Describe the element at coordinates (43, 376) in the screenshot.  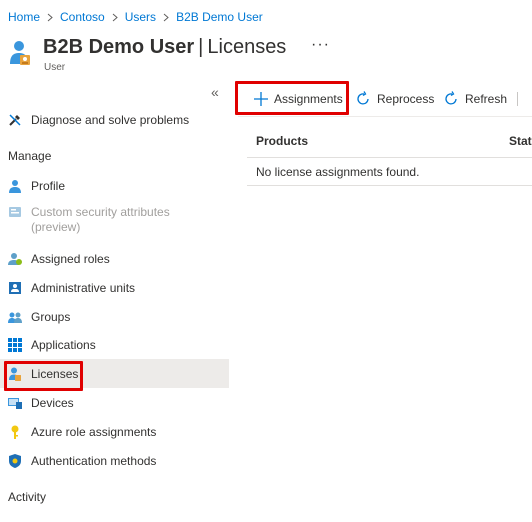
I see `licenses-highlight-box` at that location.